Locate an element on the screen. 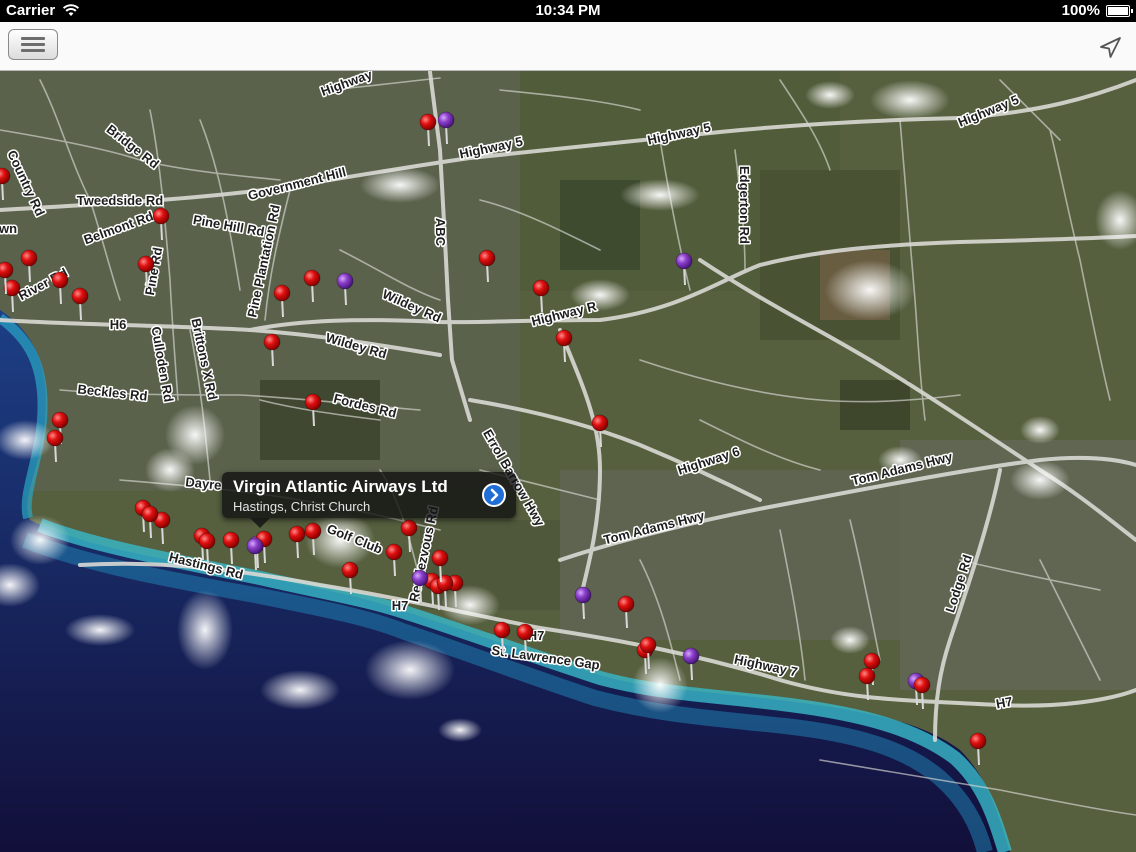 The height and width of the screenshot is (852, 1136). road-label: H6 is located at coordinates (118, 324).